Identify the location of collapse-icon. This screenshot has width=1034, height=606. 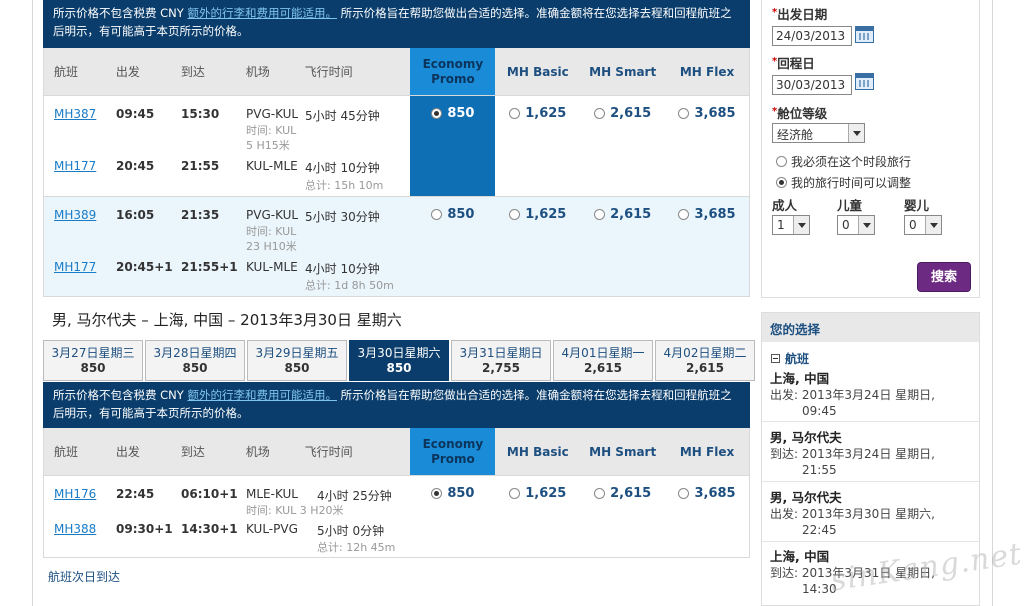
(775, 358).